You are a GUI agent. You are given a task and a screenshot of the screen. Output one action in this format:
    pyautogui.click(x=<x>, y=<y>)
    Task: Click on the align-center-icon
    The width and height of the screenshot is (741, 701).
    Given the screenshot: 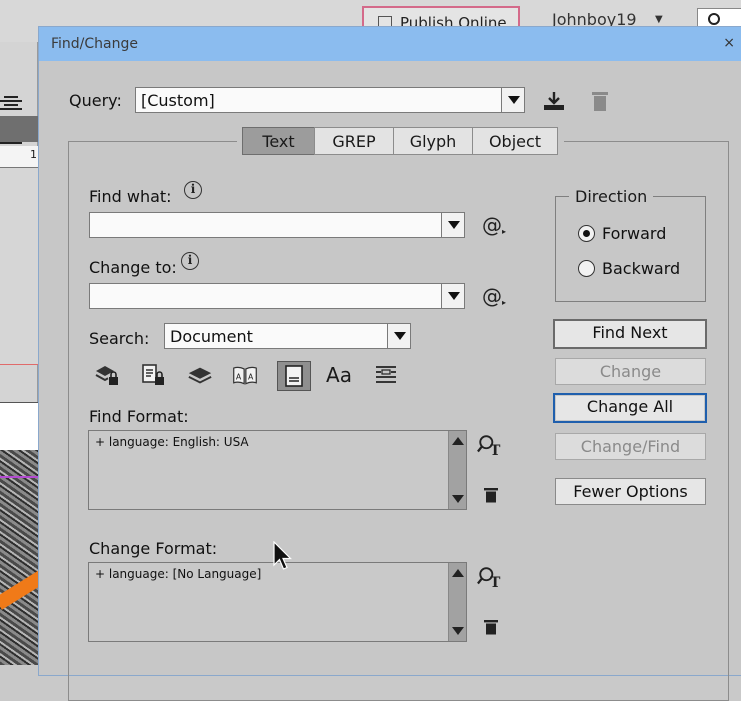 What is the action you would take?
    pyautogui.click(x=11, y=103)
    